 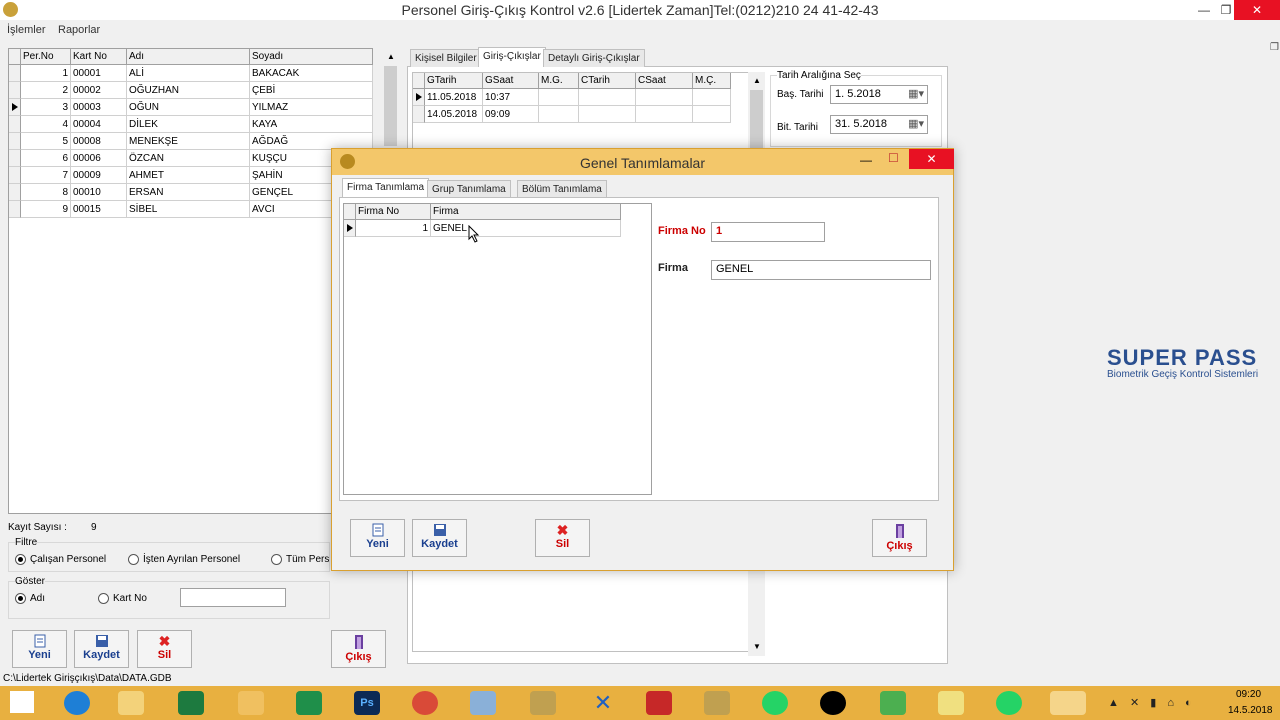 What do you see at coordinates (559, 81) in the screenshot?
I see `col-header-mg: M.G.` at bounding box center [559, 81].